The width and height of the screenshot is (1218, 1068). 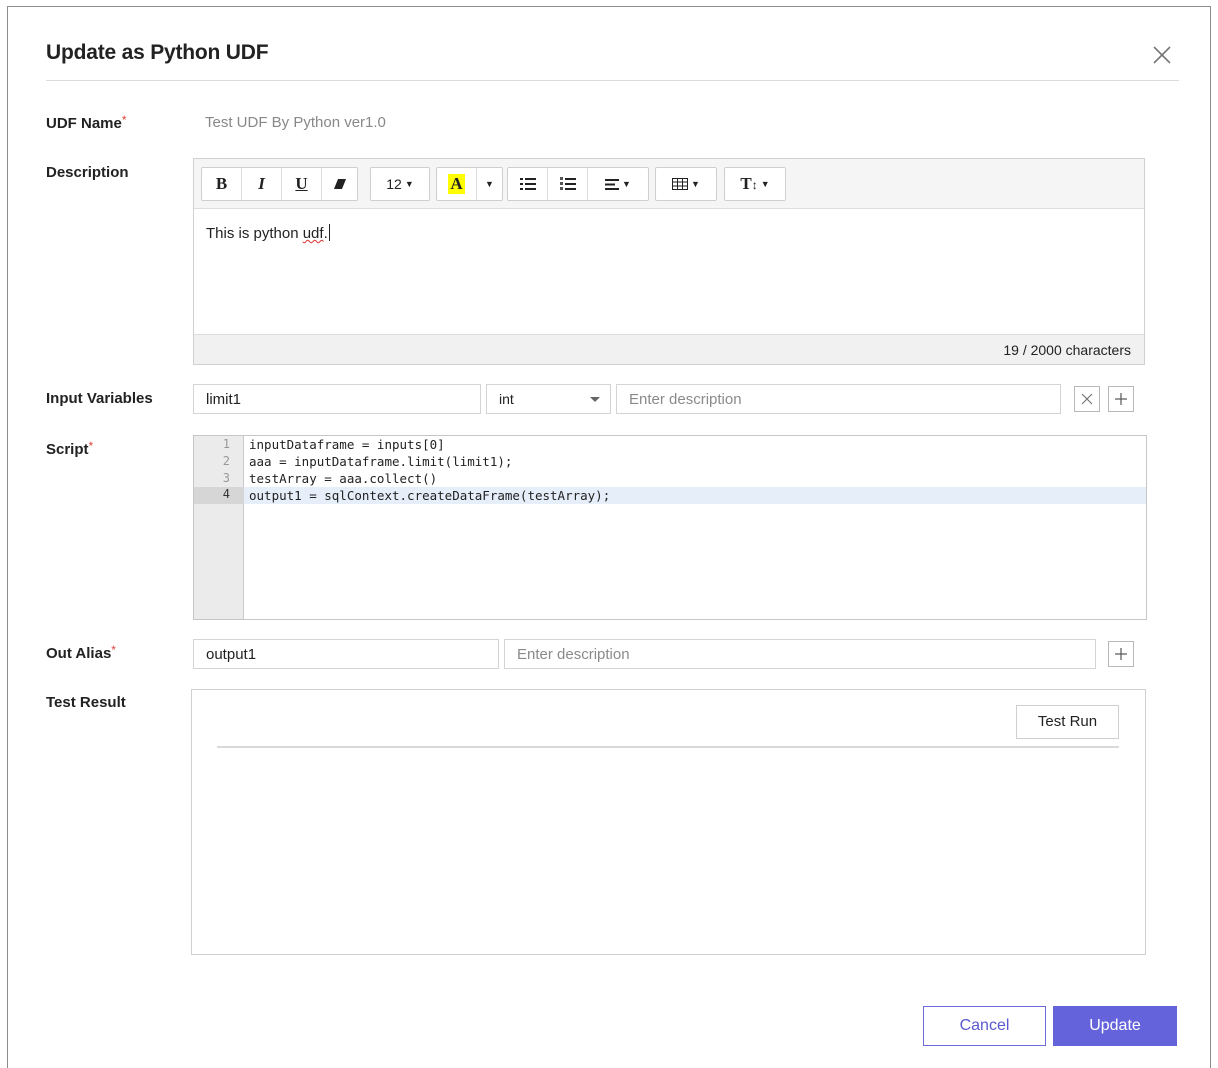 What do you see at coordinates (157, 52) in the screenshot?
I see `dialog-title: Update as Python UDF` at bounding box center [157, 52].